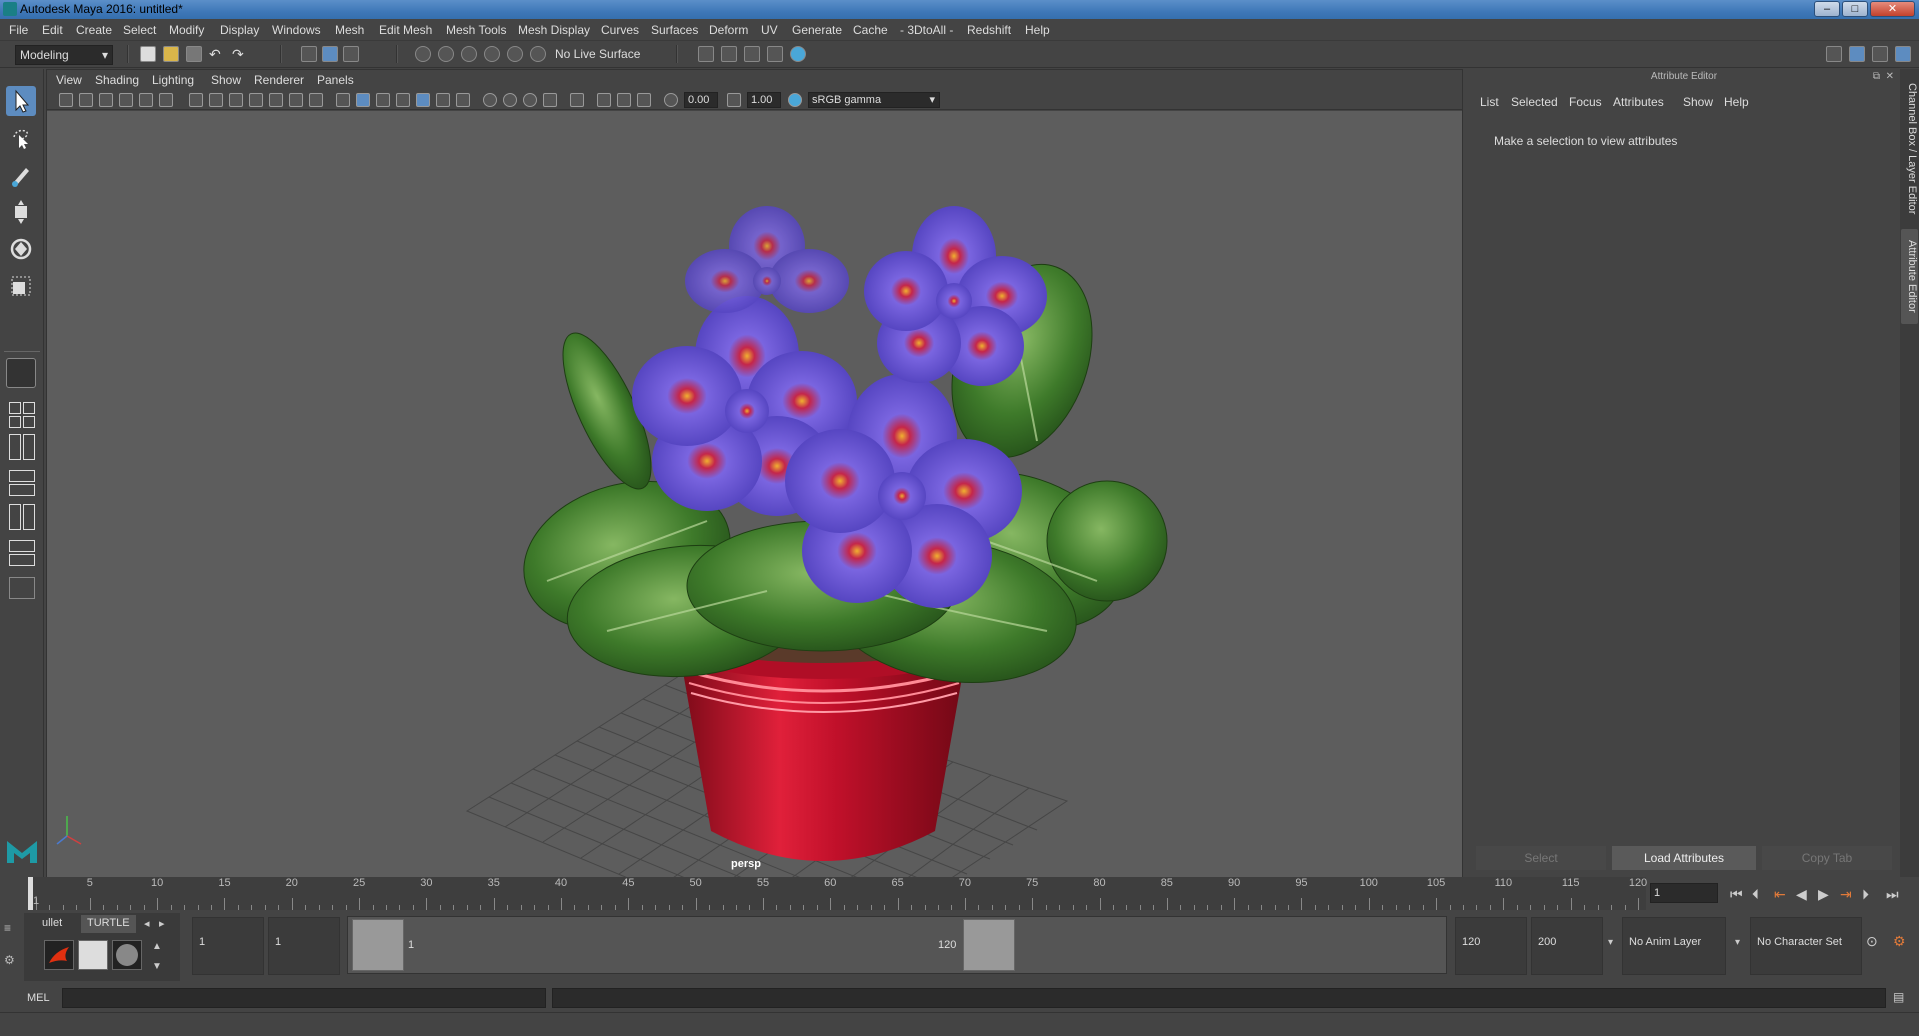  What do you see at coordinates (1806, 946) in the screenshot?
I see `character-set-dropdown: No Character Set` at bounding box center [1806, 946].